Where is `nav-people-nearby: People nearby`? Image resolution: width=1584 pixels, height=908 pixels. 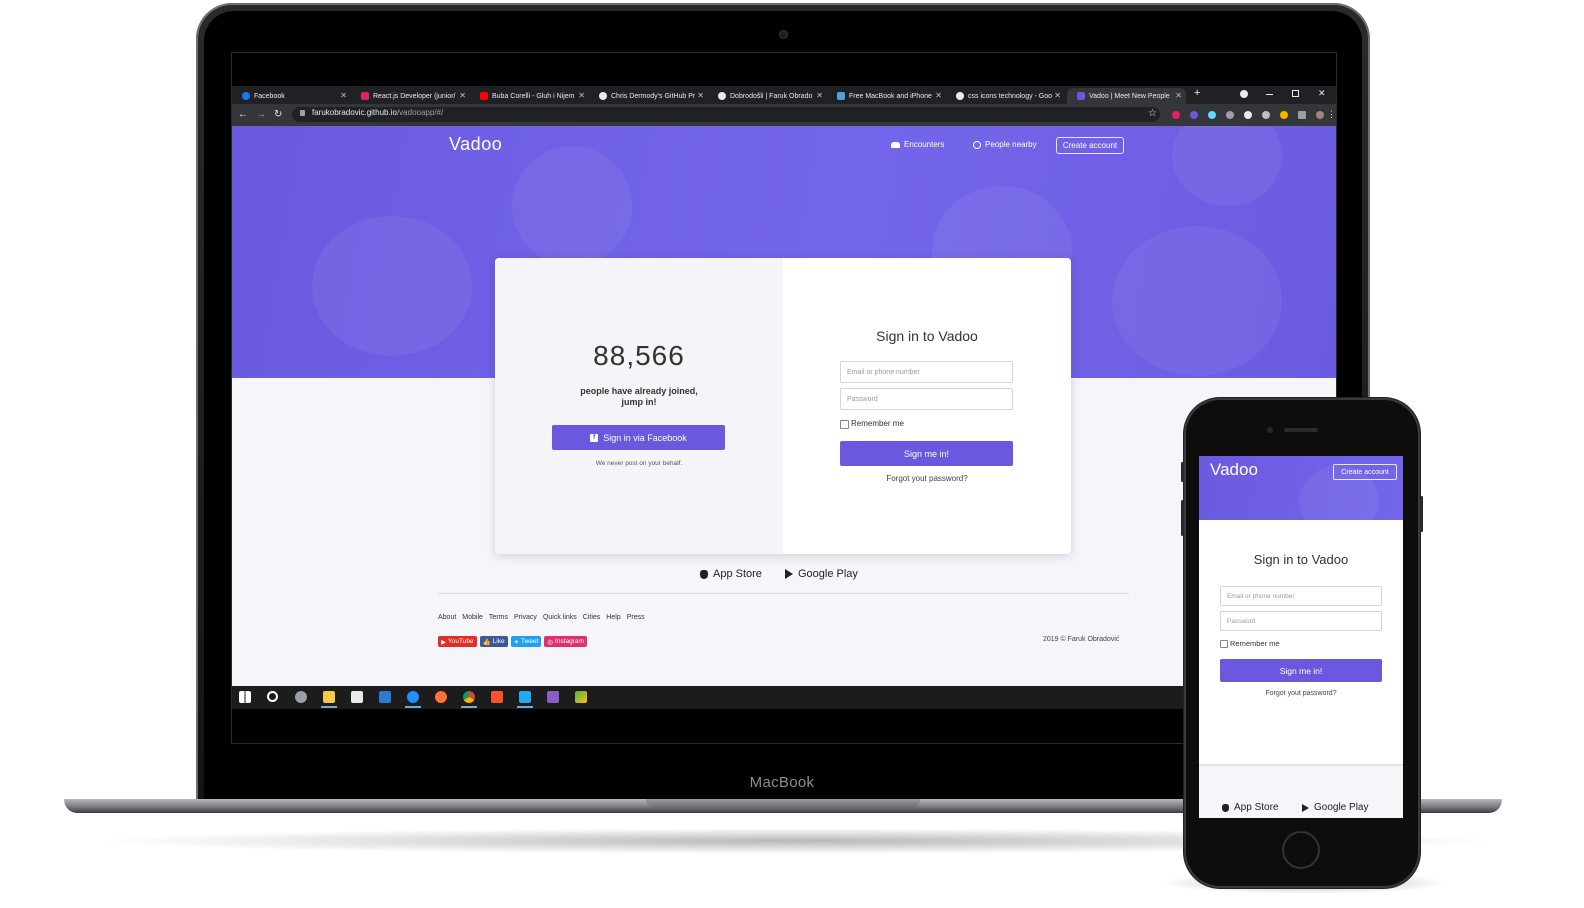 nav-people-nearby: People nearby is located at coordinates (1005, 144).